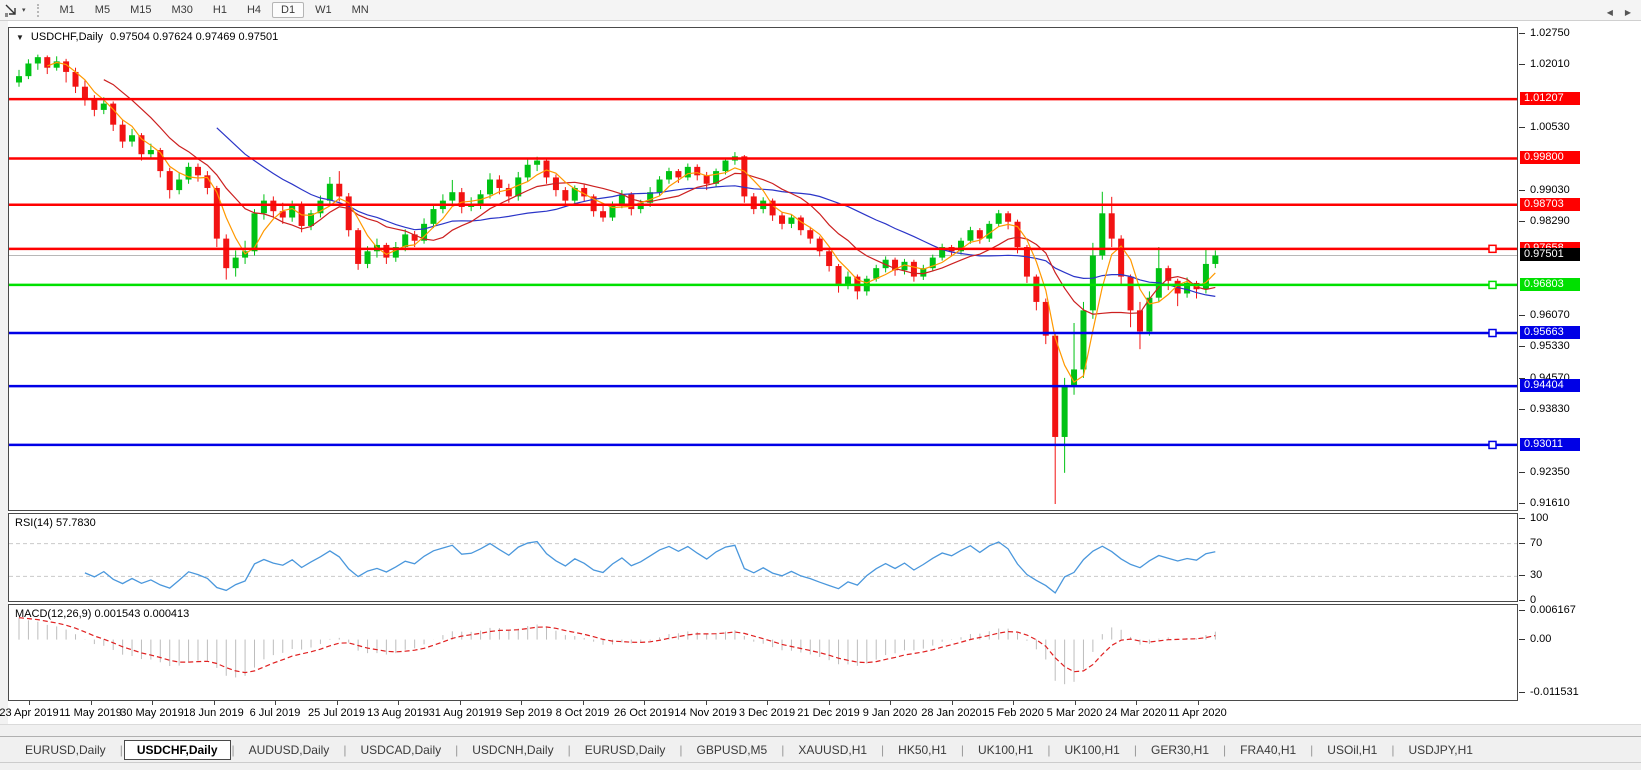  I want to click on timeframe-button-d1: D1, so click(288, 10).